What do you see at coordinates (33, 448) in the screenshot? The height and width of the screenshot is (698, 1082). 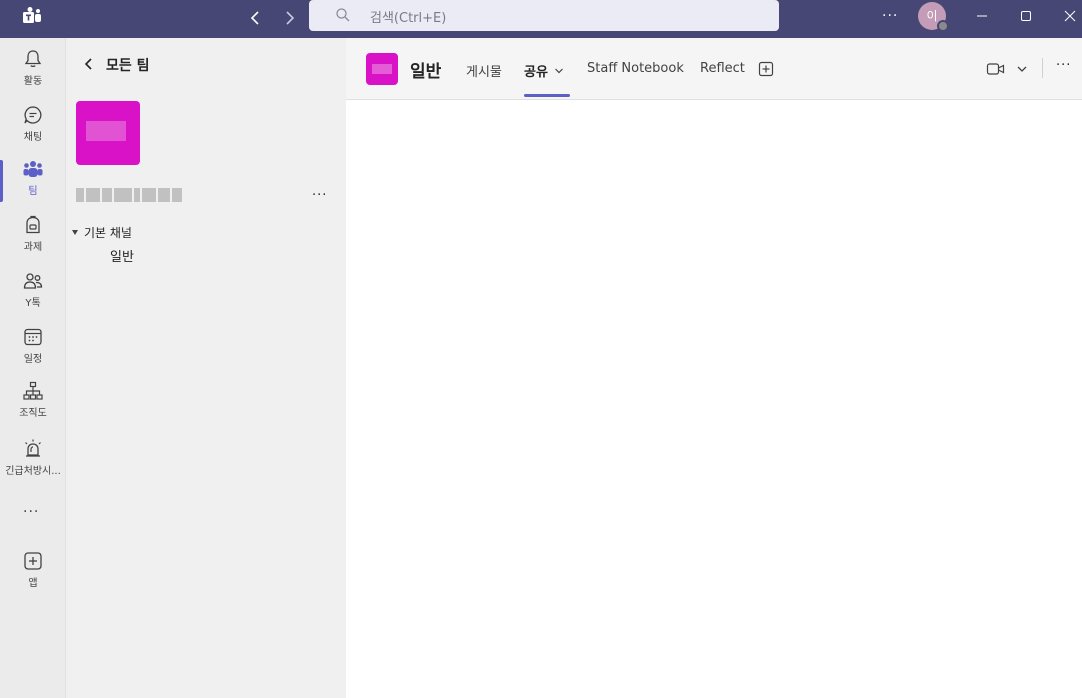 I see `siren-icon` at bounding box center [33, 448].